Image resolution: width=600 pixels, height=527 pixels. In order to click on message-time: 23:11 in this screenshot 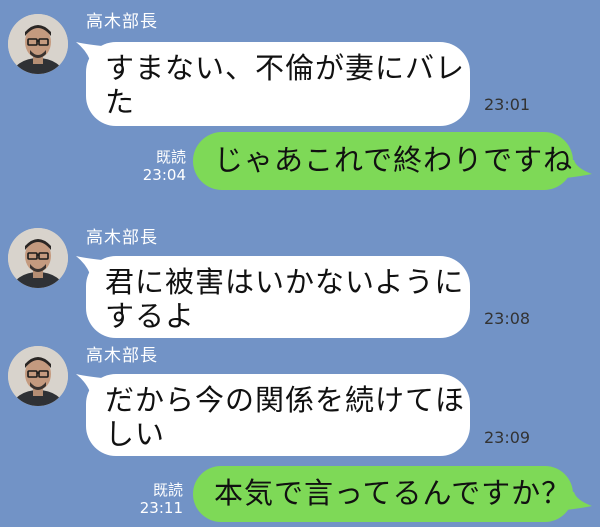, I will do `click(161, 508)`.